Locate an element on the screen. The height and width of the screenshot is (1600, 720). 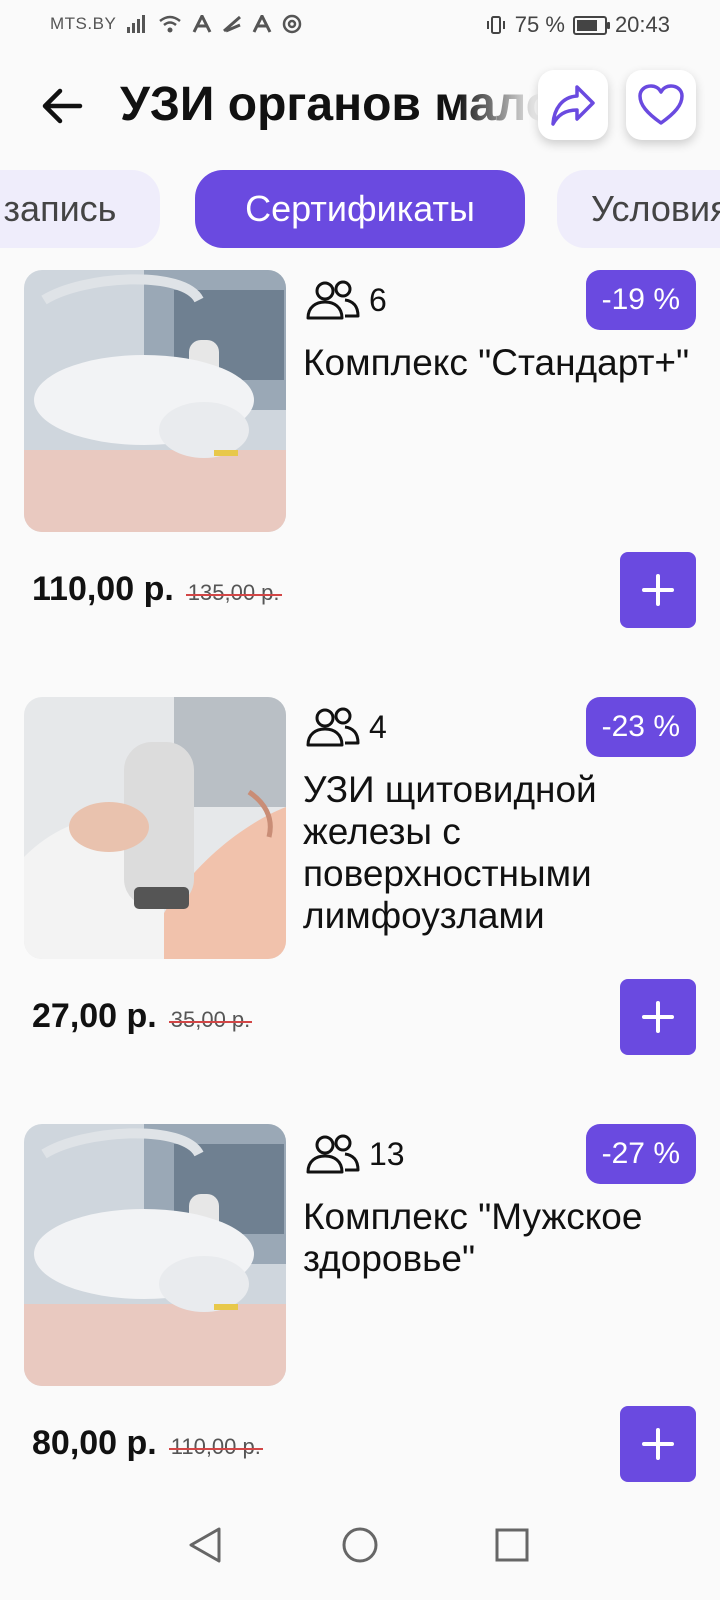
circle-home-icon is located at coordinates (360, 1545).